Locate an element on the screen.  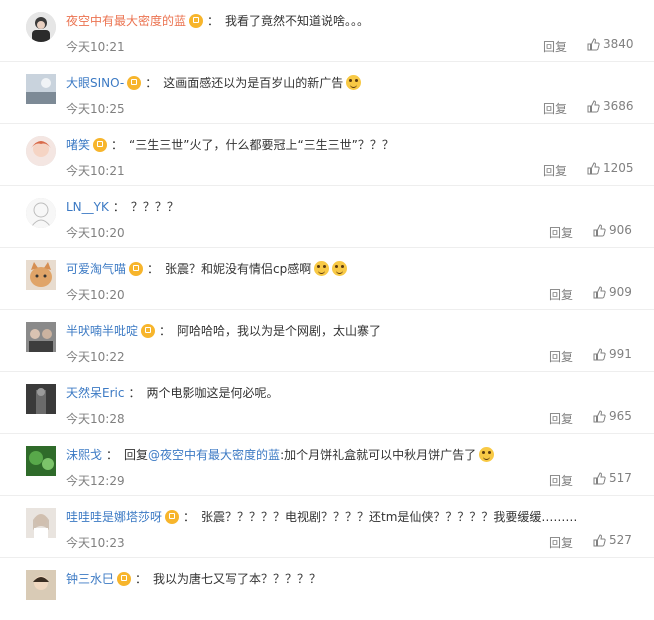
comment-item: 夜空中有最大密度的蓝 ： 我看了竟然不知道说啥。。。 今天10:21 回复 3840 is located at coordinates (327, 31).